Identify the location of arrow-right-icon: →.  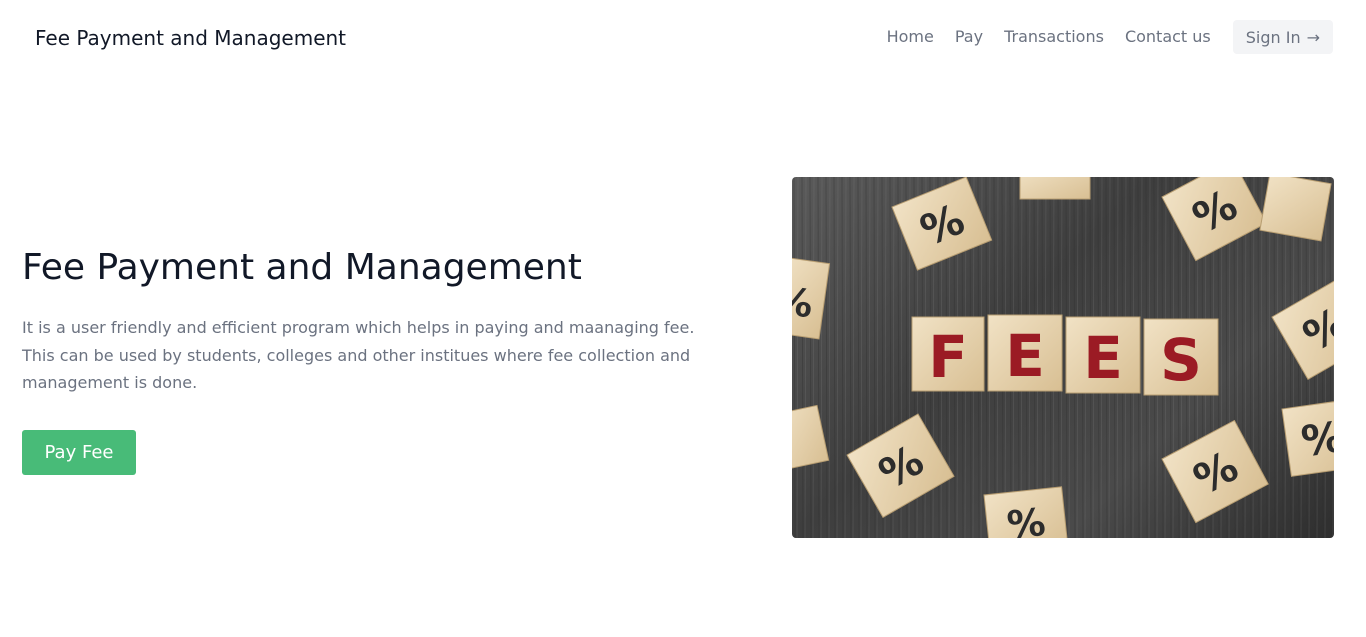
(1313, 37).